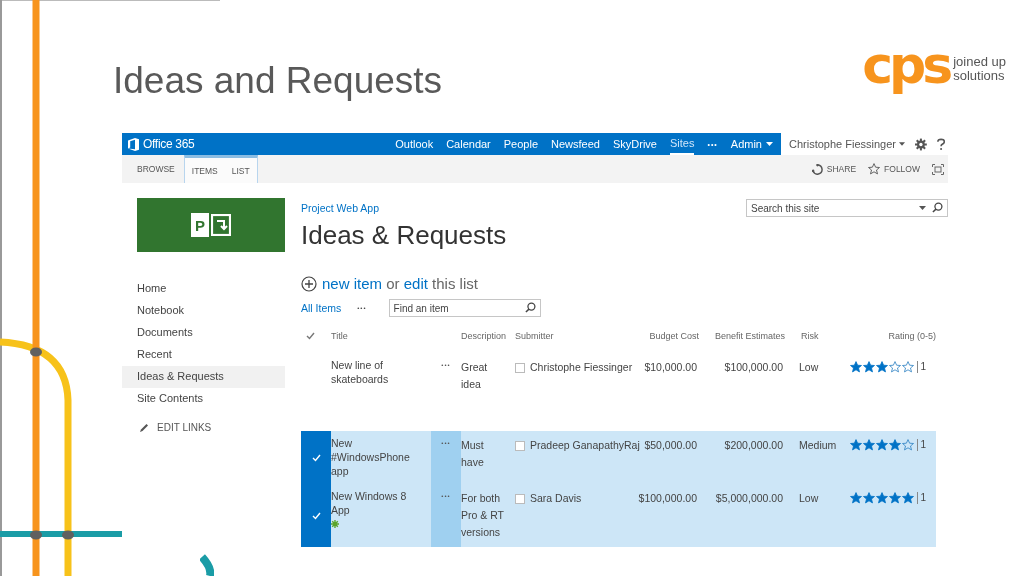 This screenshot has width=1024, height=576. I want to click on add-icon, so click(309, 283).